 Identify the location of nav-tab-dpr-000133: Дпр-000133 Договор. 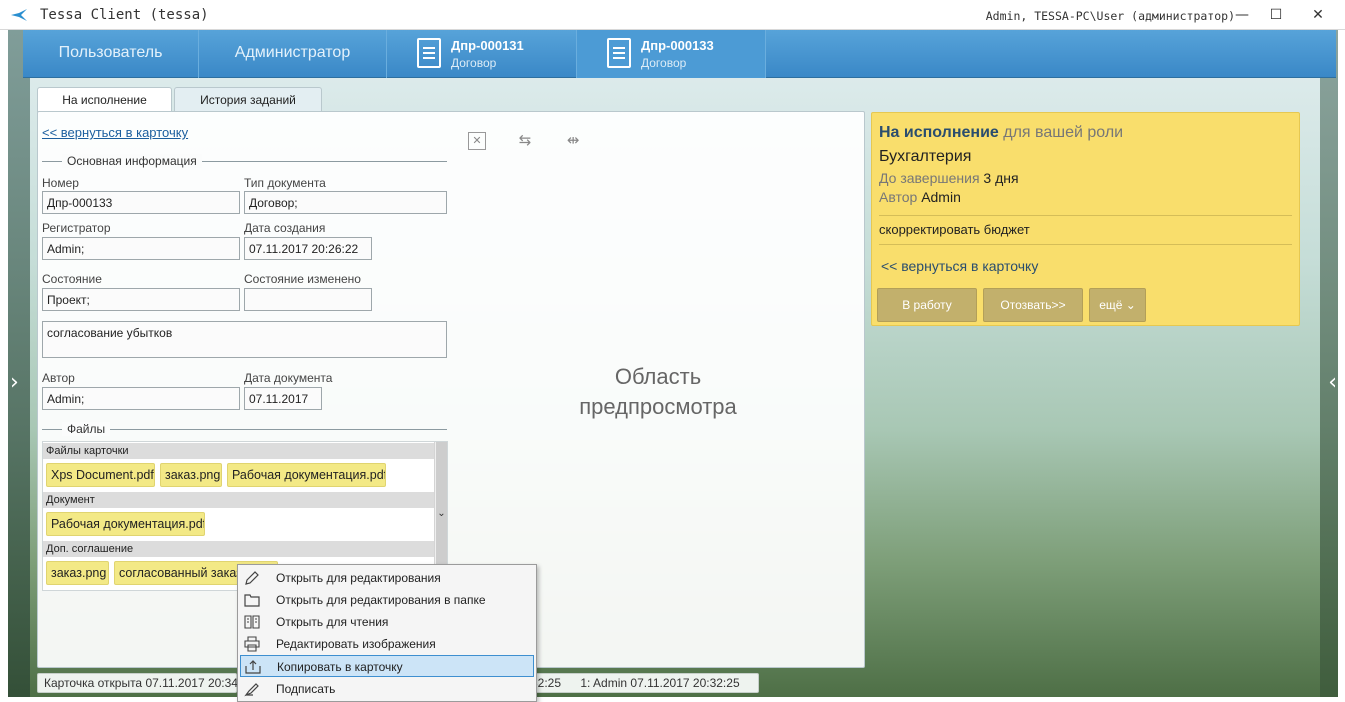
(671, 54).